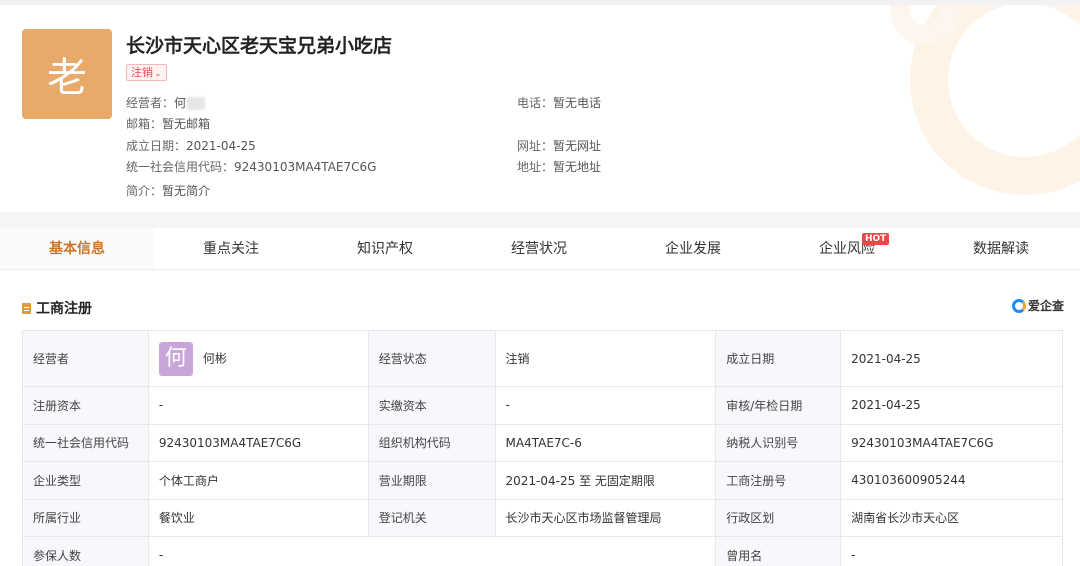  What do you see at coordinates (431, 517) in the screenshot?
I see `table-key: 登记机关` at bounding box center [431, 517].